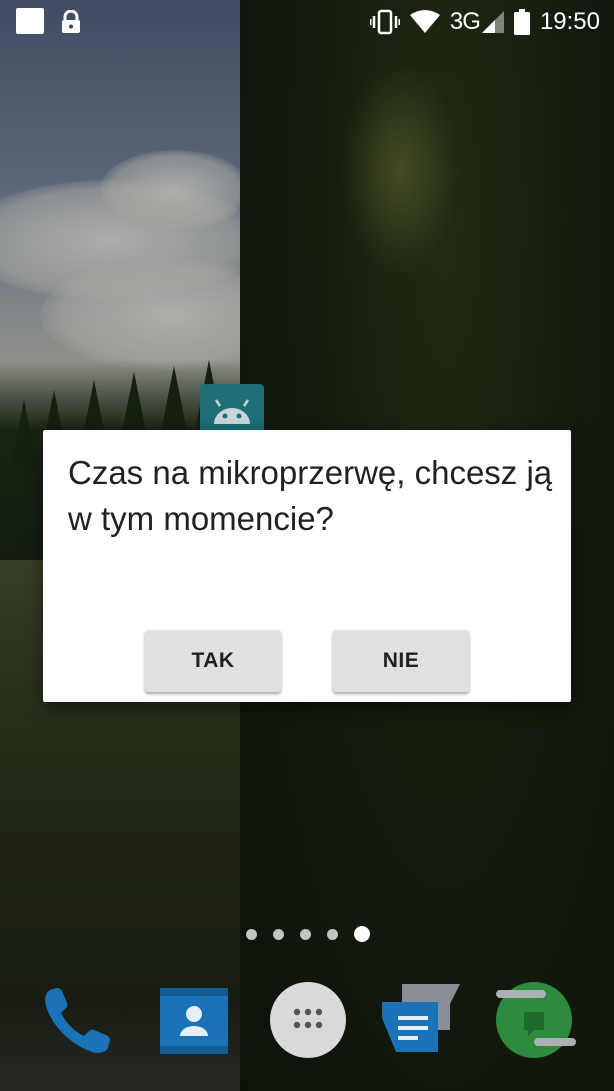  What do you see at coordinates (362, 934) in the screenshot?
I see `page-dot-active` at bounding box center [362, 934].